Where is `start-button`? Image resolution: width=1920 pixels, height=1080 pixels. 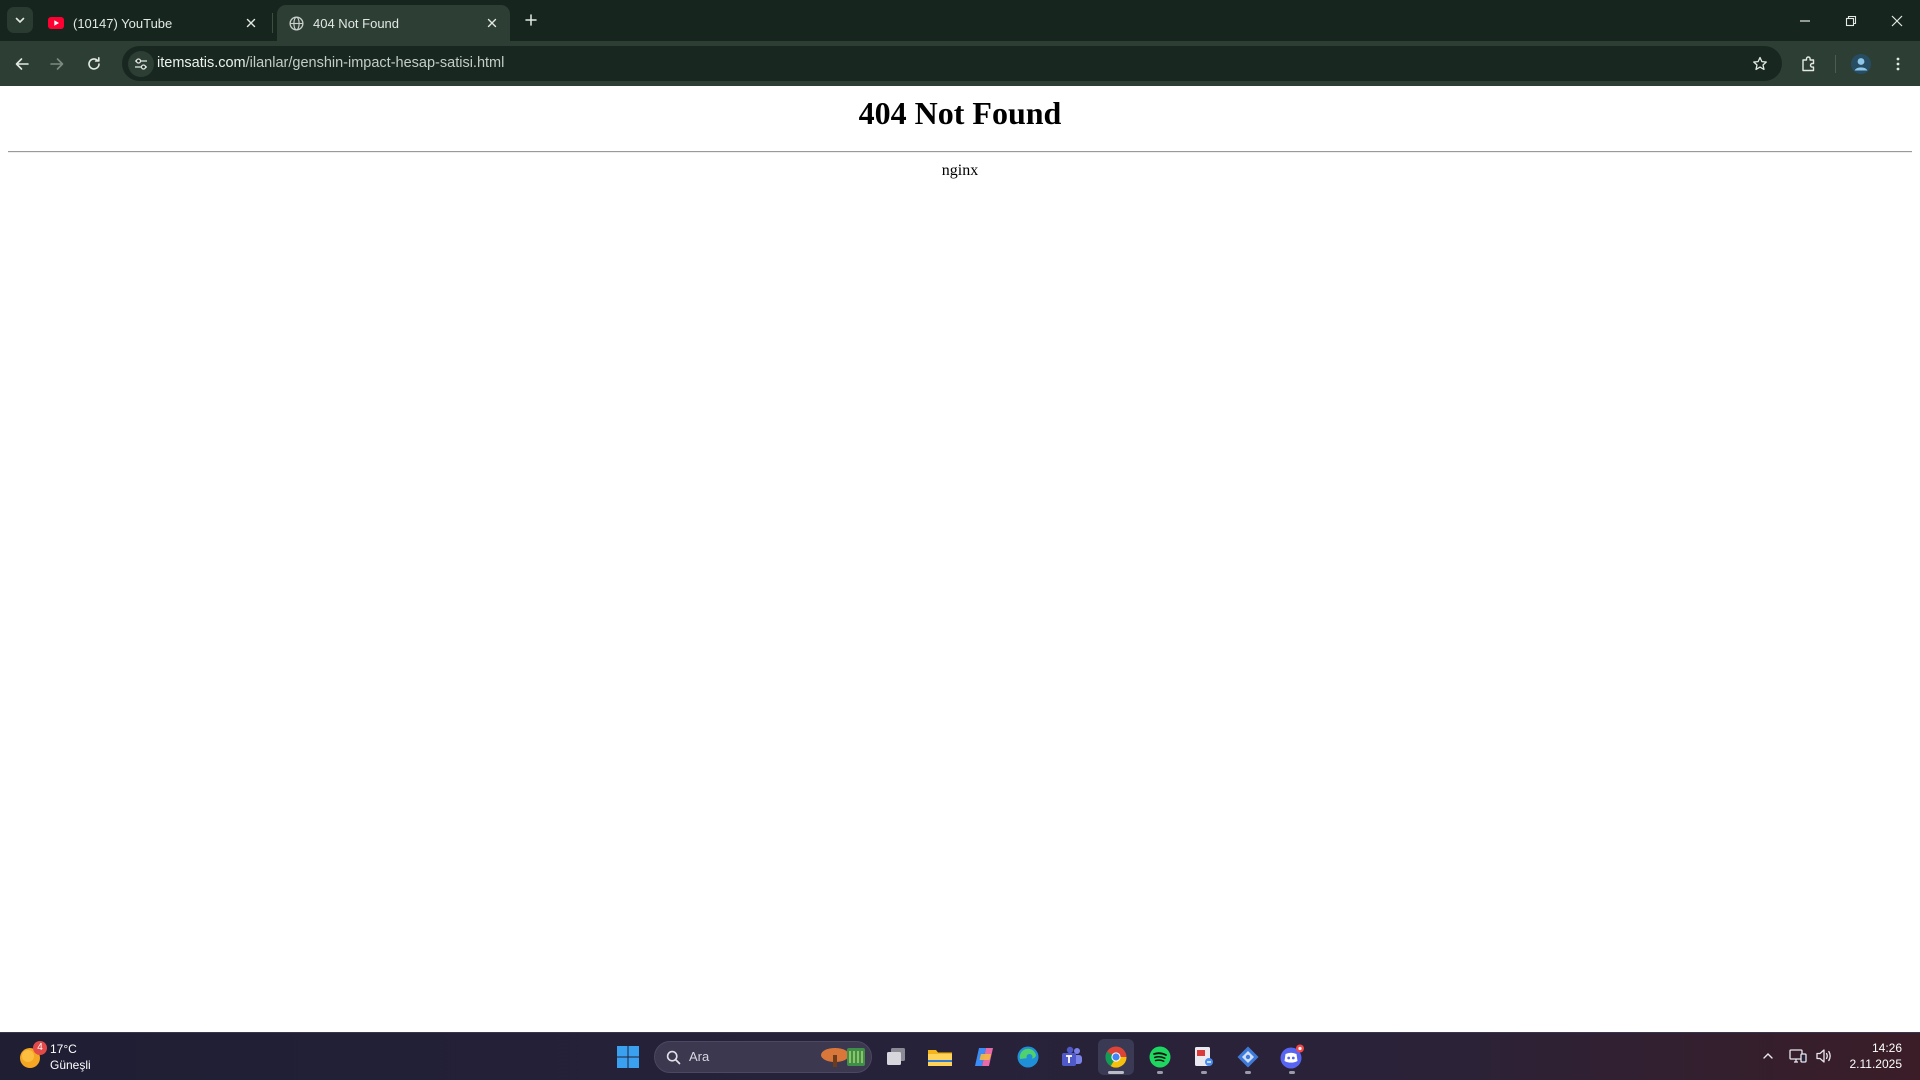 start-button is located at coordinates (628, 1057).